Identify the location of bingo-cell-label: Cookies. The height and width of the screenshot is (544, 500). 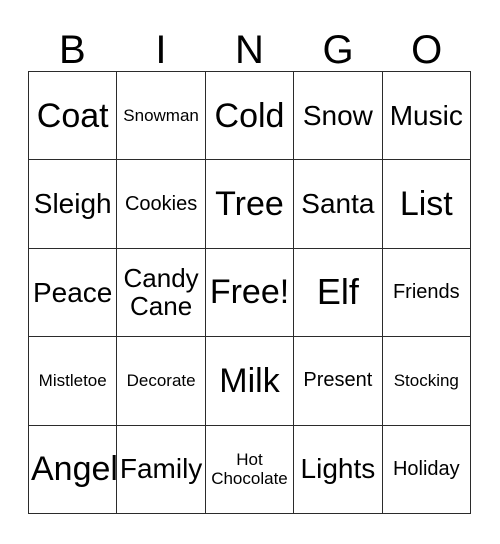
(161, 203).